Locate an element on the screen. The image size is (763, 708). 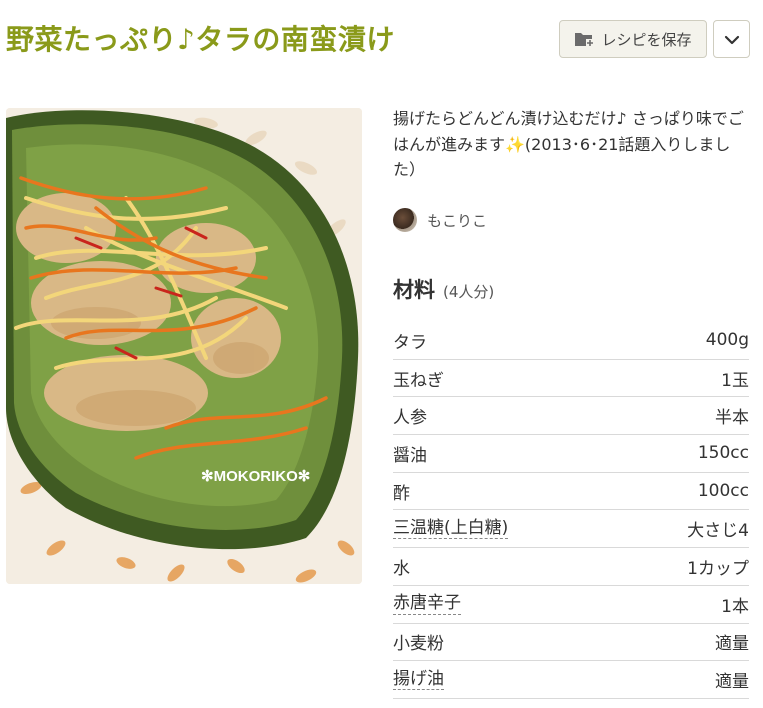
ingredient-row: 酢 100cc is located at coordinates (571, 492).